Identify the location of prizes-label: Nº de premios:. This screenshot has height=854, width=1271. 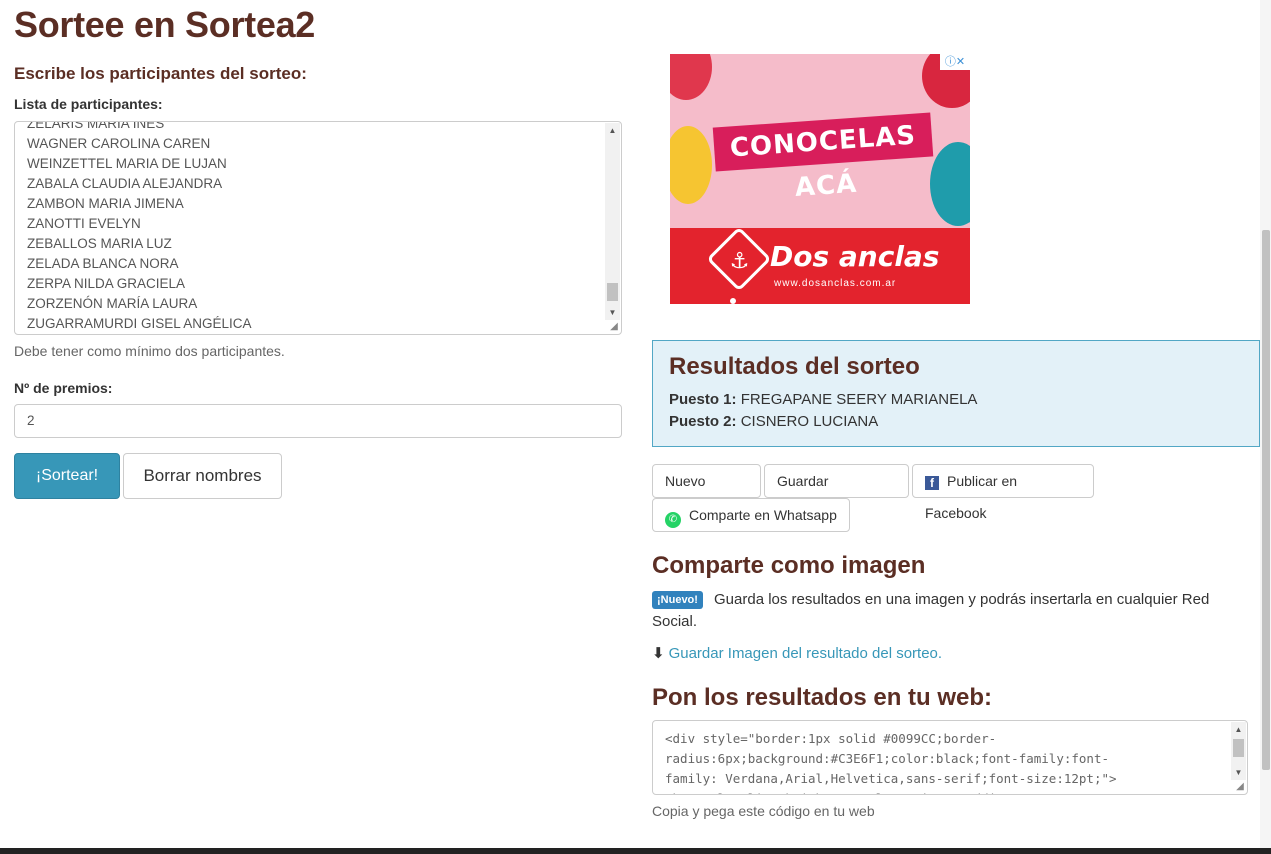
(63, 388).